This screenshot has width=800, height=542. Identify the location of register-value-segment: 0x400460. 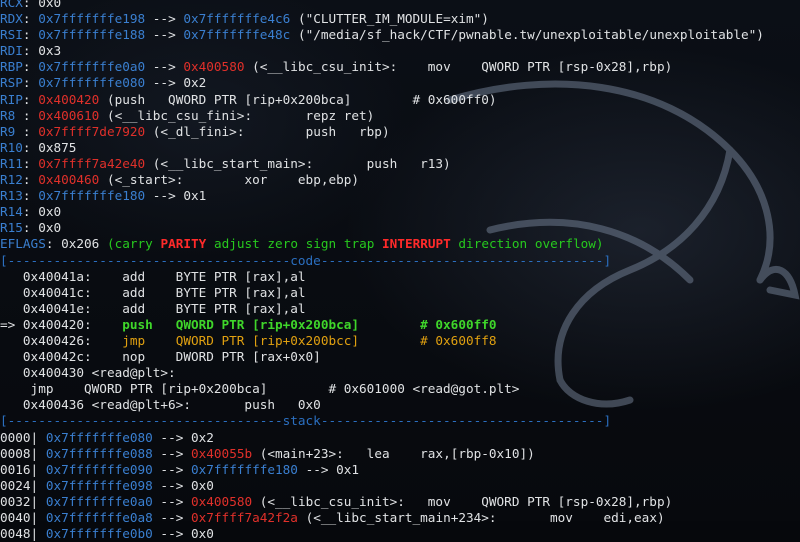
(69, 180).